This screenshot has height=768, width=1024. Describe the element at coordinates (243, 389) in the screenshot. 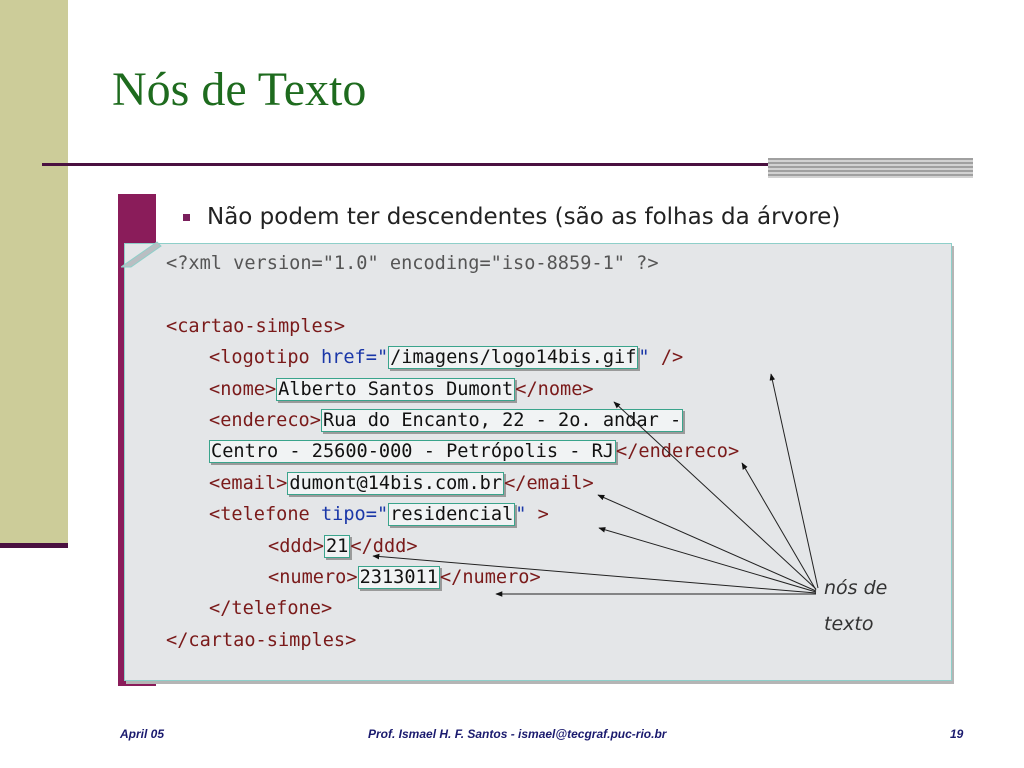

I see `nome-open-tag: <nome>` at that location.